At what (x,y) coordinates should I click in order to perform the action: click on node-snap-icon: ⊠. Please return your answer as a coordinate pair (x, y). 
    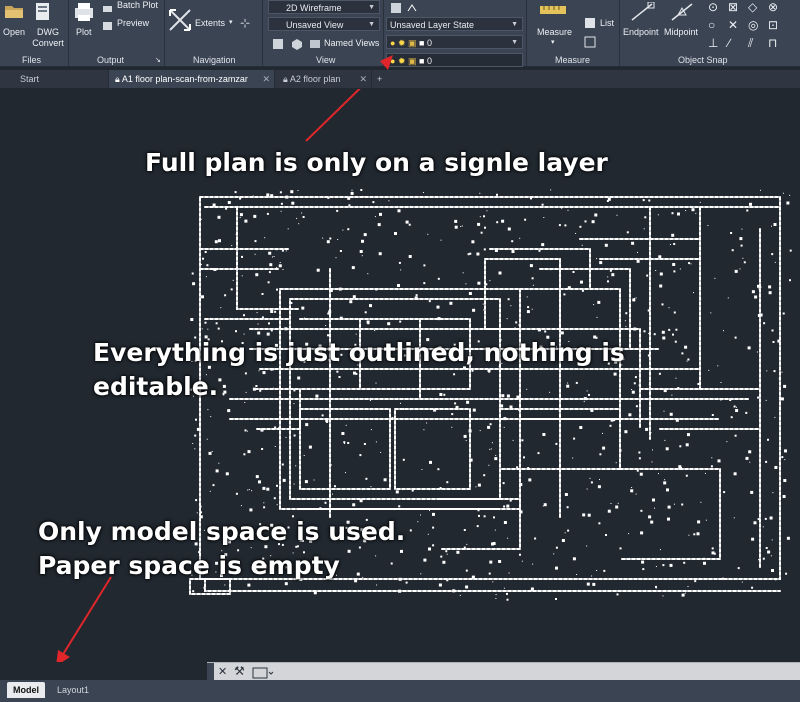
    Looking at the image, I should click on (733, 7).